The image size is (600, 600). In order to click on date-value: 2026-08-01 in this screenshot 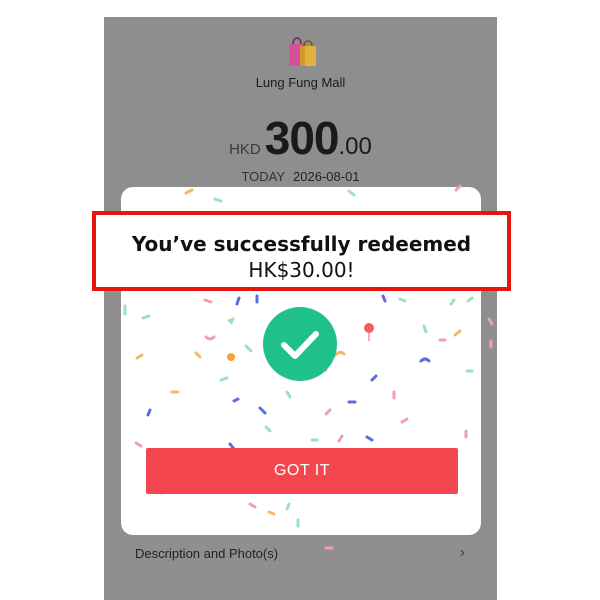, I will do `click(326, 176)`.